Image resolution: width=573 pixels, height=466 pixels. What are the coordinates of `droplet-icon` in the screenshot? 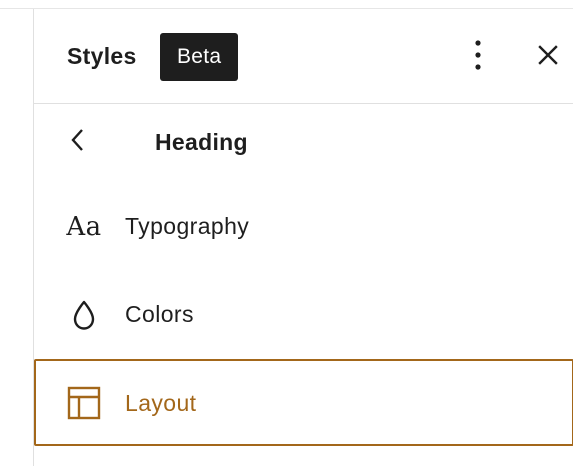 It's located at (84, 315).